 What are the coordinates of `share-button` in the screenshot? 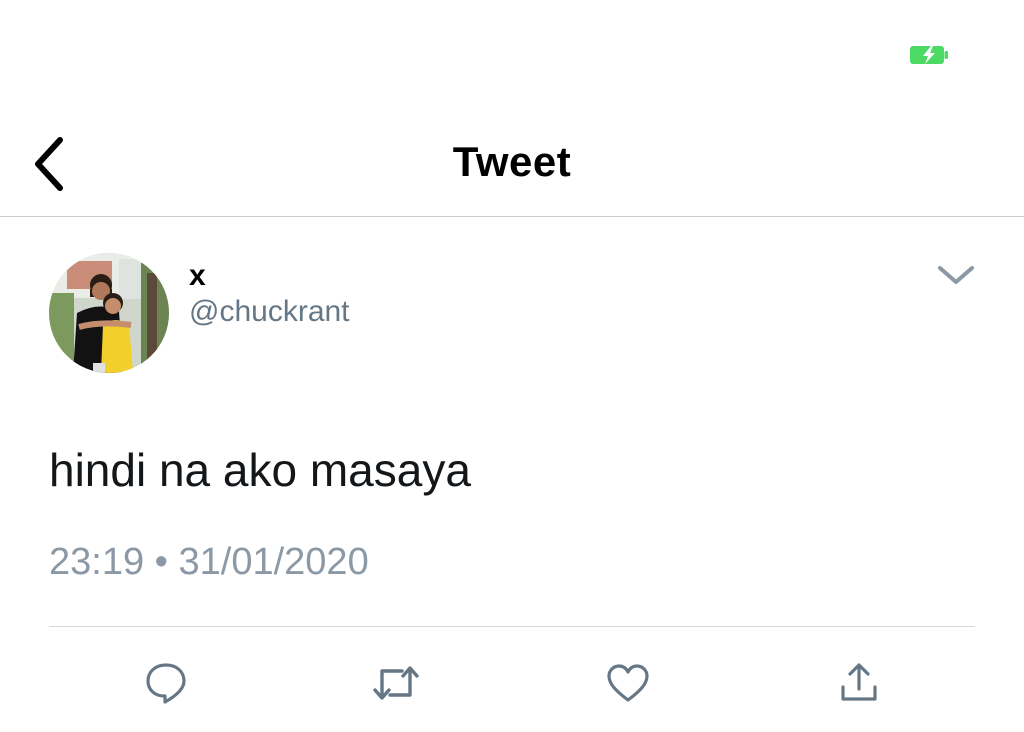 It's located at (859, 683).